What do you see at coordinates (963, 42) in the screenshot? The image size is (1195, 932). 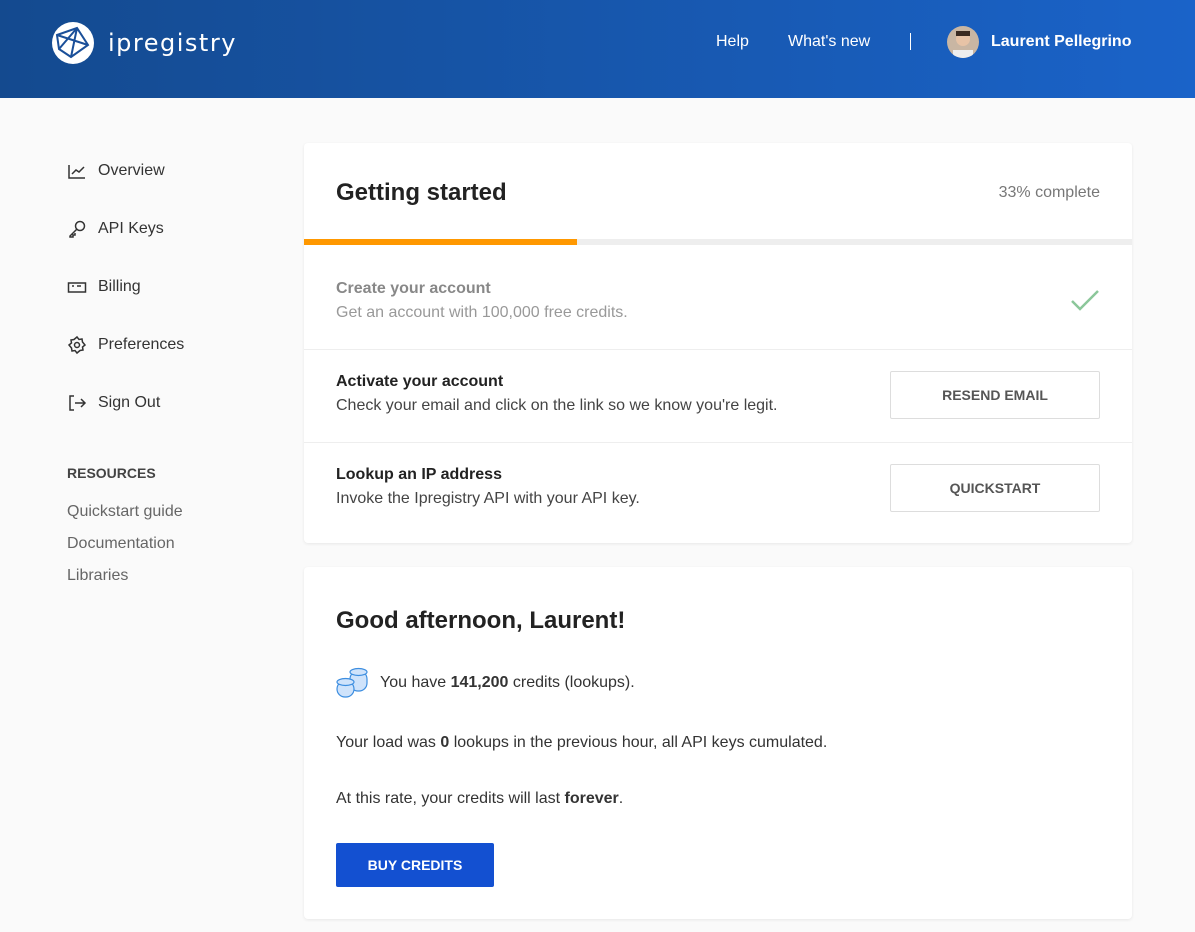 I see `avatar` at bounding box center [963, 42].